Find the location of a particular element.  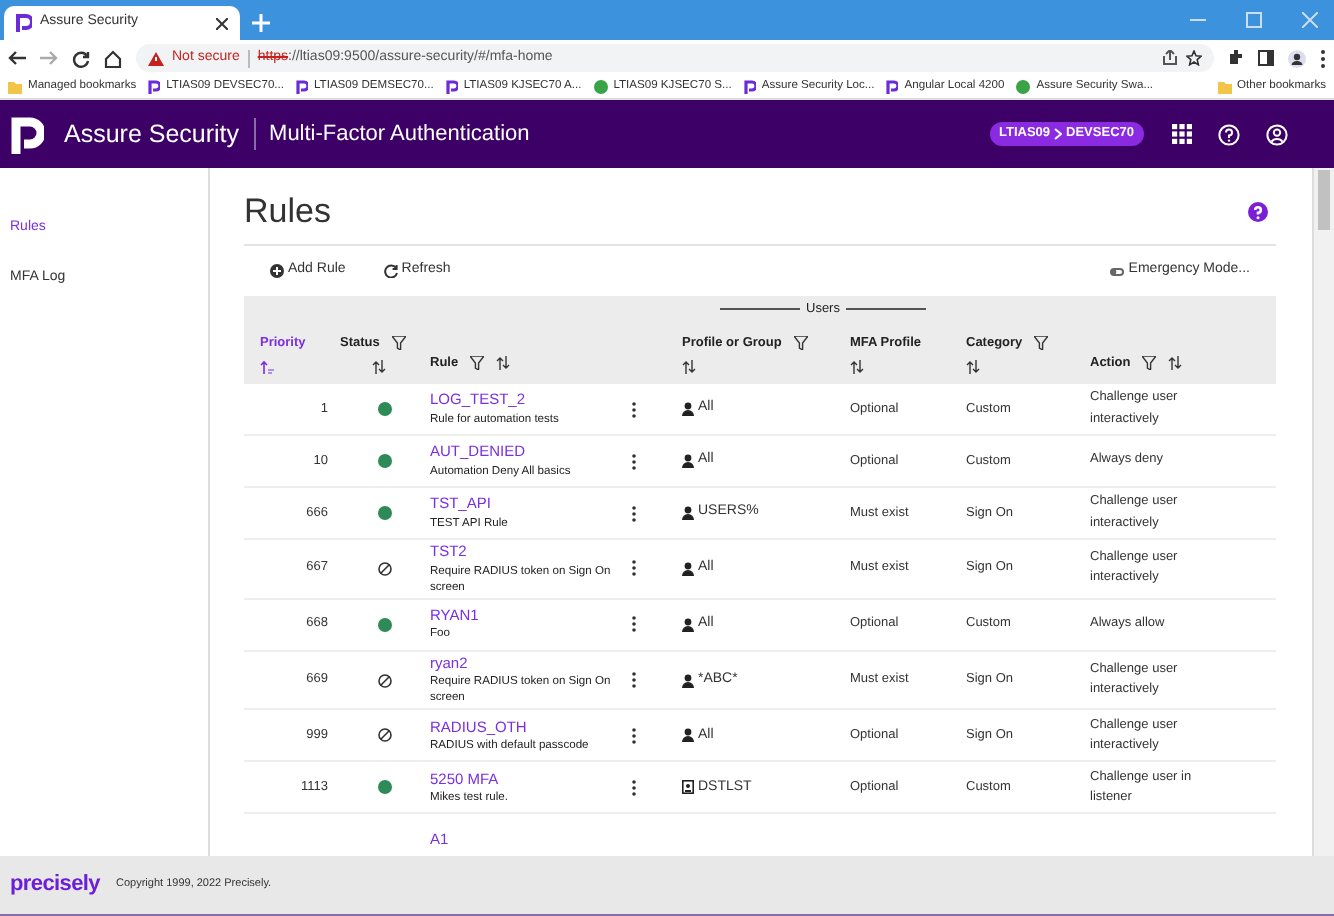

reload-icon is located at coordinates (81, 58).